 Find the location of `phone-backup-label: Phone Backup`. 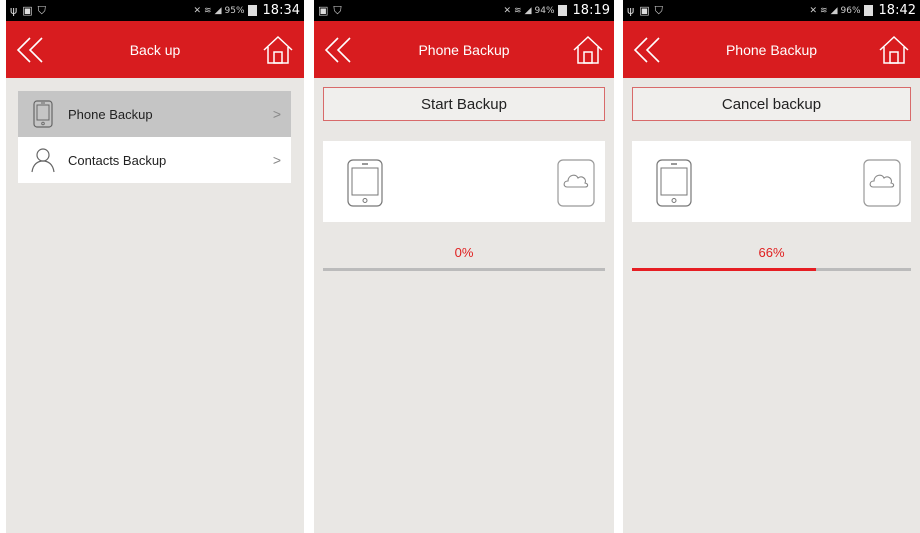

phone-backup-label: Phone Backup is located at coordinates (110, 114).